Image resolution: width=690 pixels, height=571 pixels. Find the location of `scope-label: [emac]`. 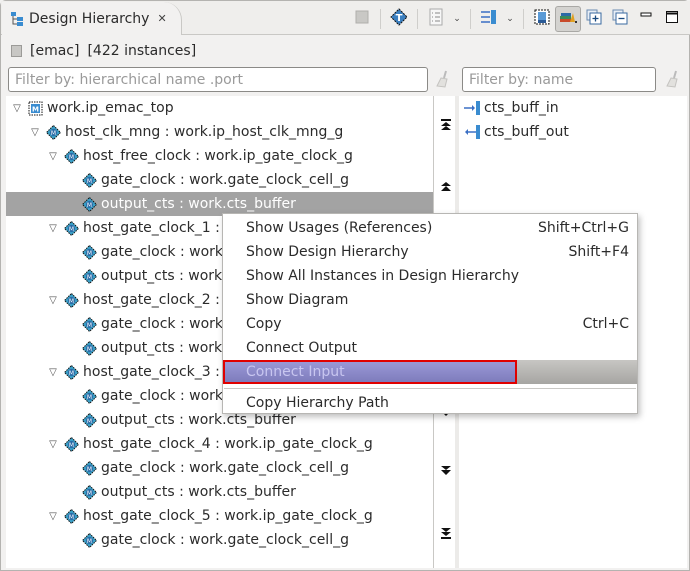

scope-label: [emac] is located at coordinates (55, 51).